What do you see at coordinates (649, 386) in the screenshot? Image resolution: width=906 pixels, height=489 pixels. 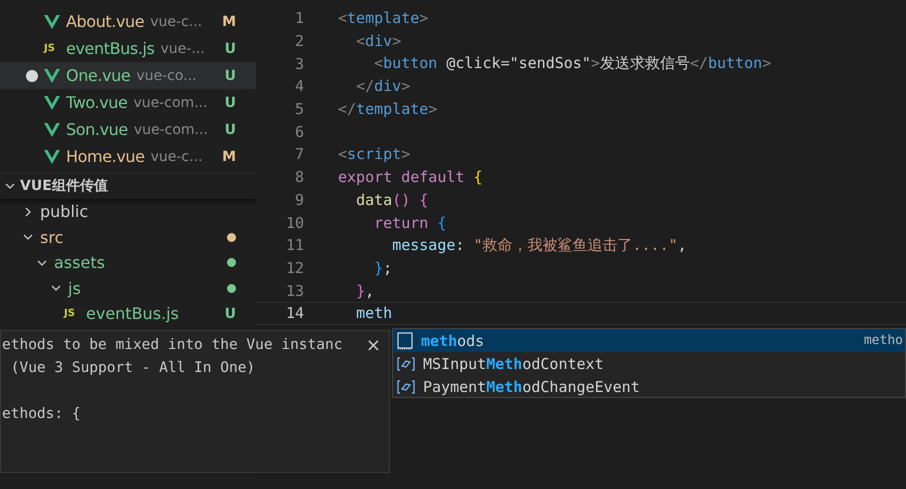 I see `suggestion-item: PaymentMethodChangeEvent` at bounding box center [649, 386].